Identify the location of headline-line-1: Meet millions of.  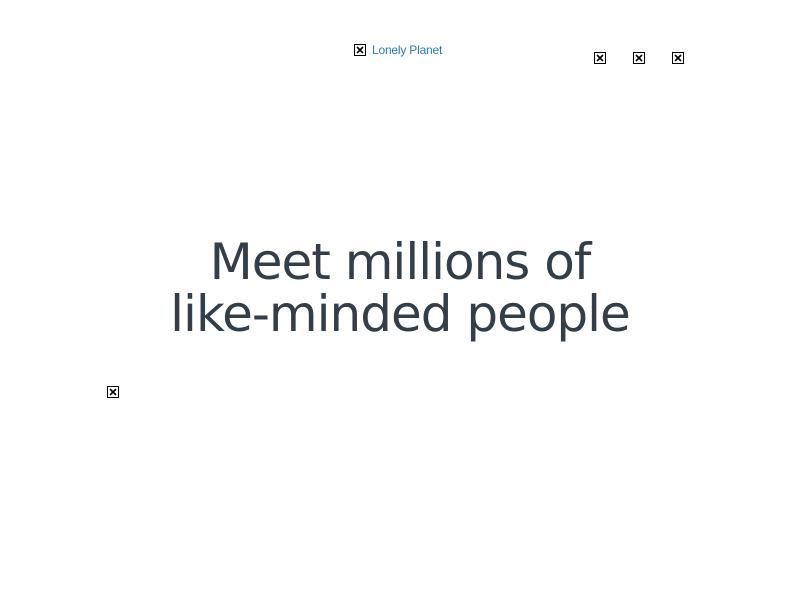
(400, 262).